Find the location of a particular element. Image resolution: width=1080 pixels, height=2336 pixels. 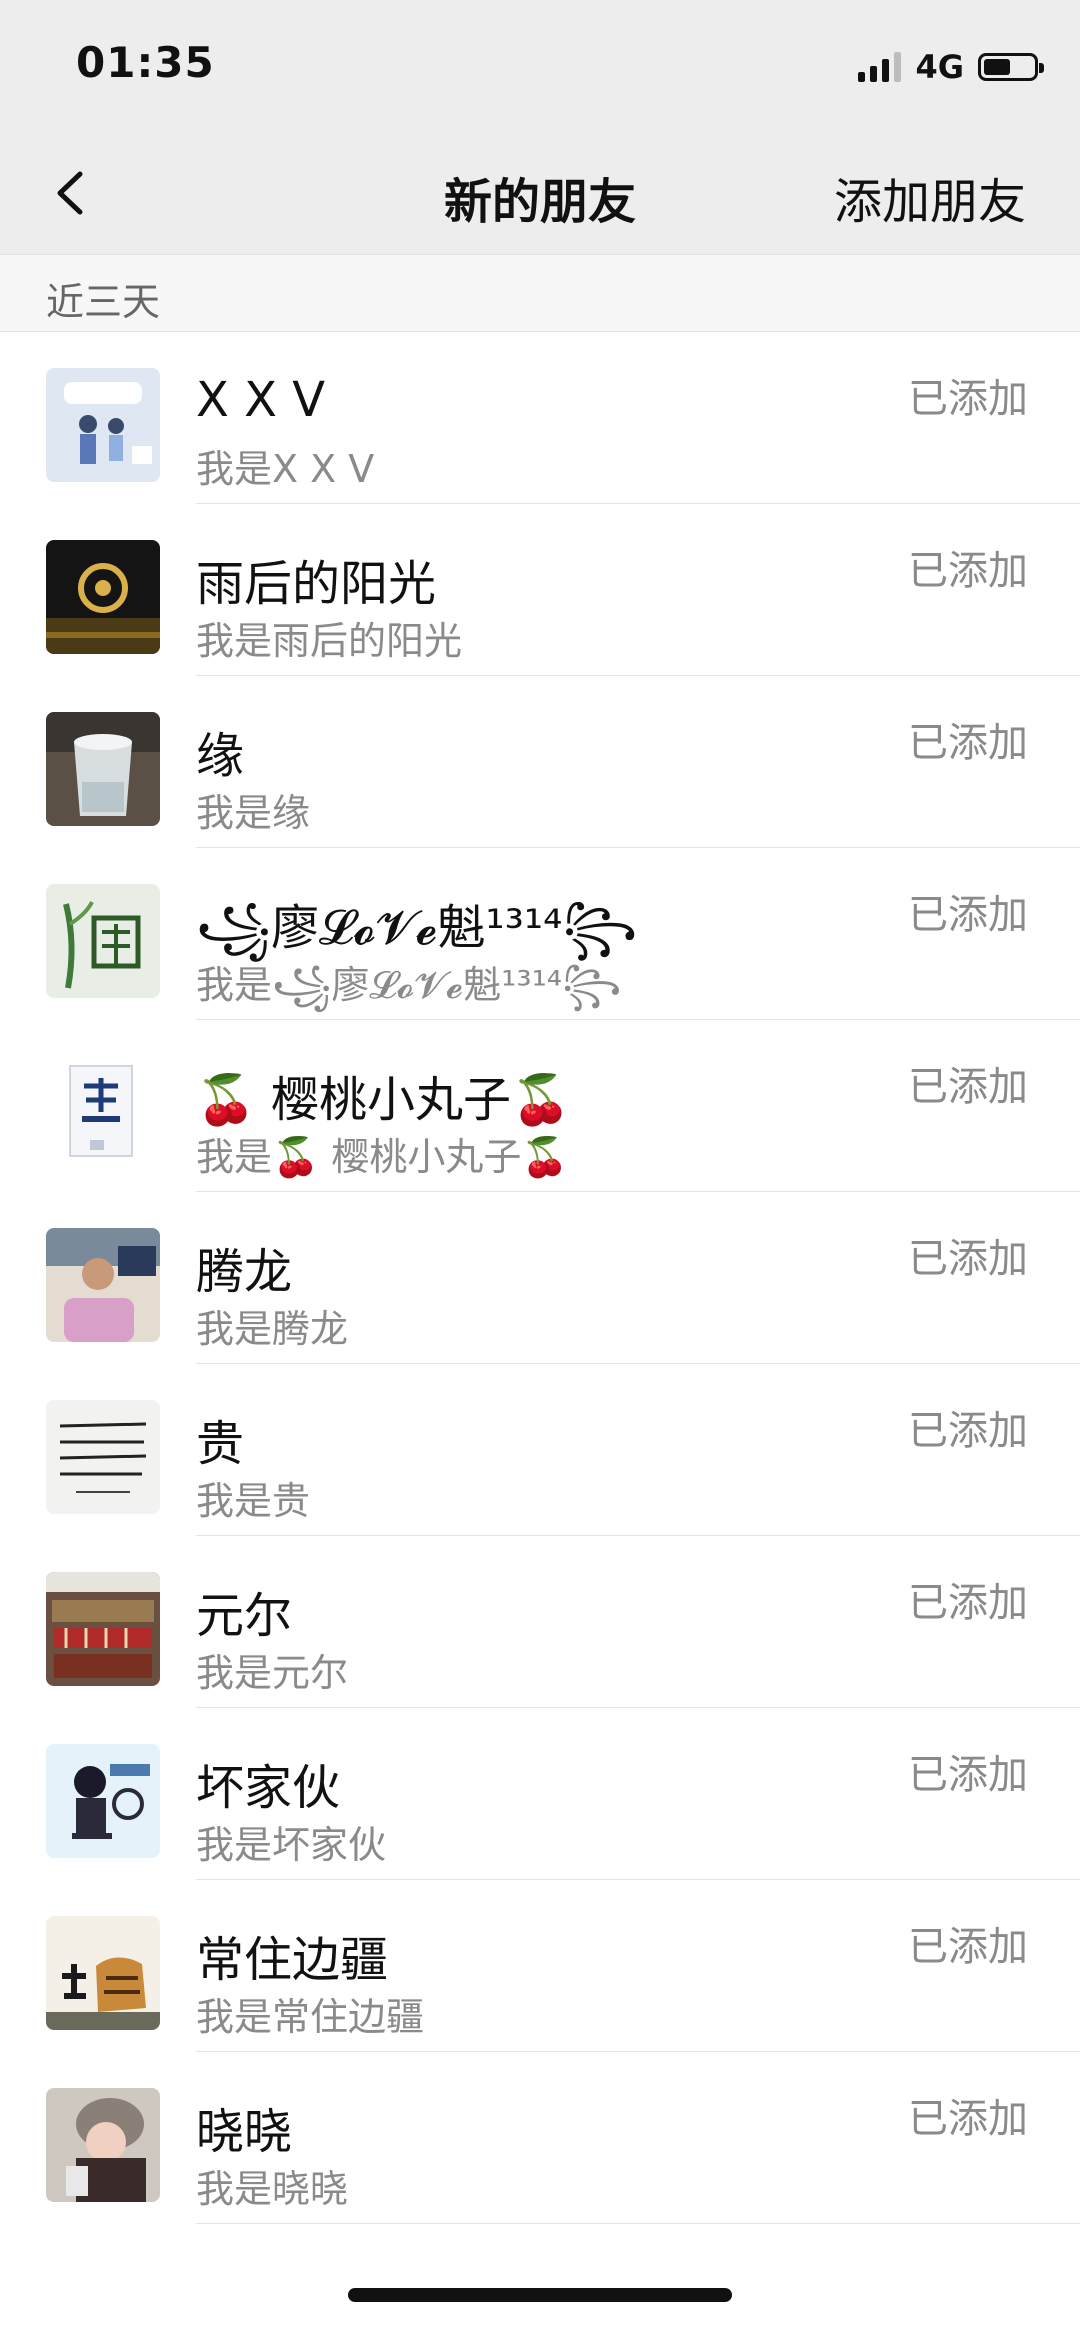

status-indicators: 4G is located at coordinates (951, 67).